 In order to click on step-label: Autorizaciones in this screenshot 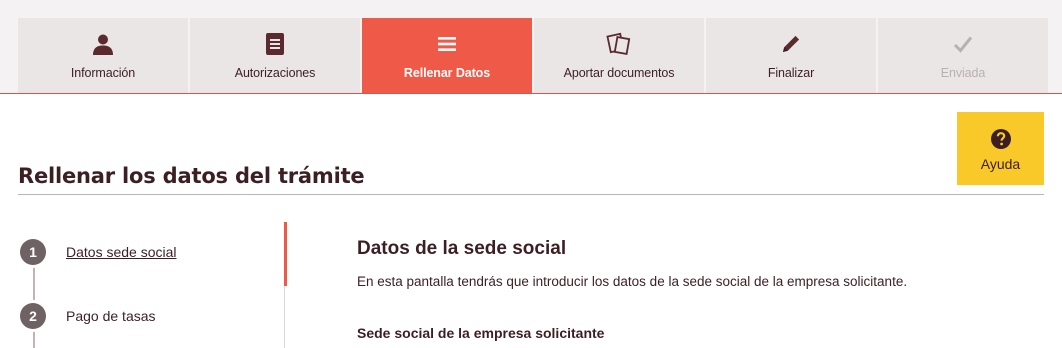, I will do `click(275, 73)`.